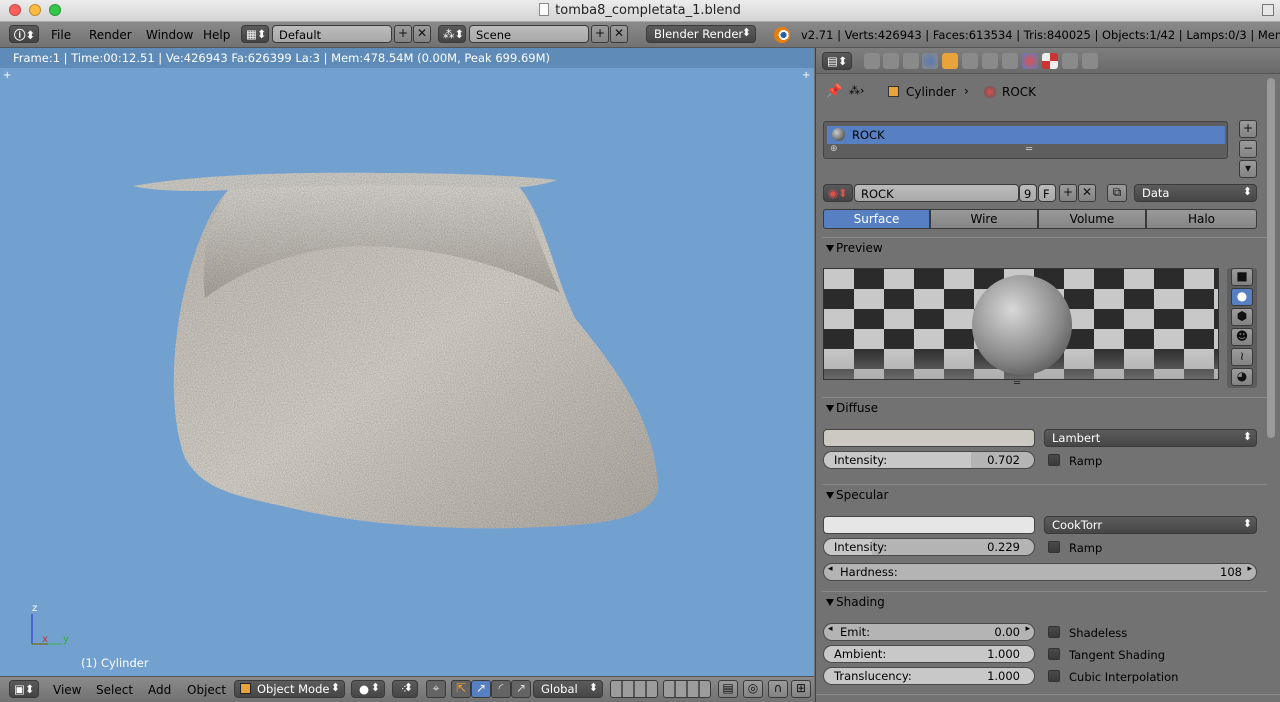 The height and width of the screenshot is (702, 1280). I want to click on mode-select: Object Mode, so click(289, 689).